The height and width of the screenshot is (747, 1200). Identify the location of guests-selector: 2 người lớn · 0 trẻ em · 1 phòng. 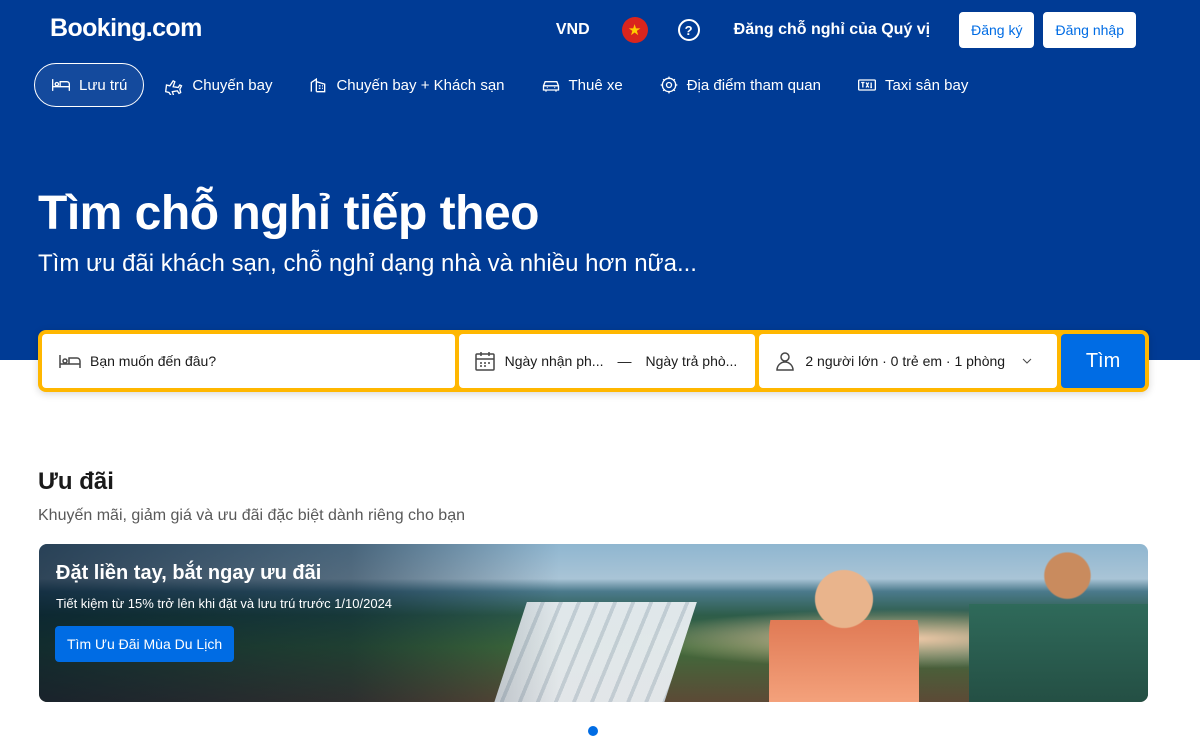
(908, 361).